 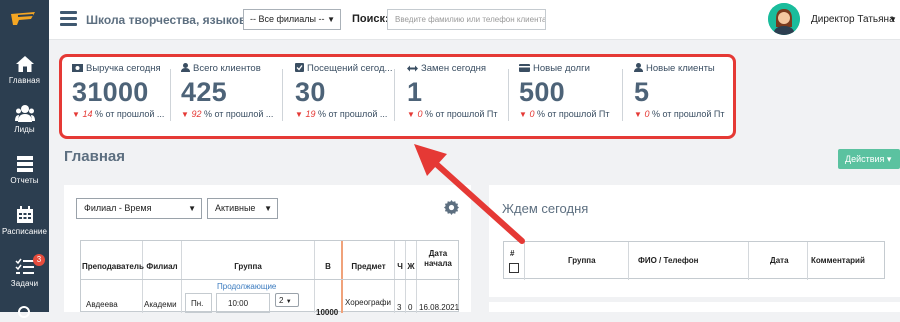 What do you see at coordinates (68, 18) in the screenshot?
I see `menu-toggle-icon` at bounding box center [68, 18].